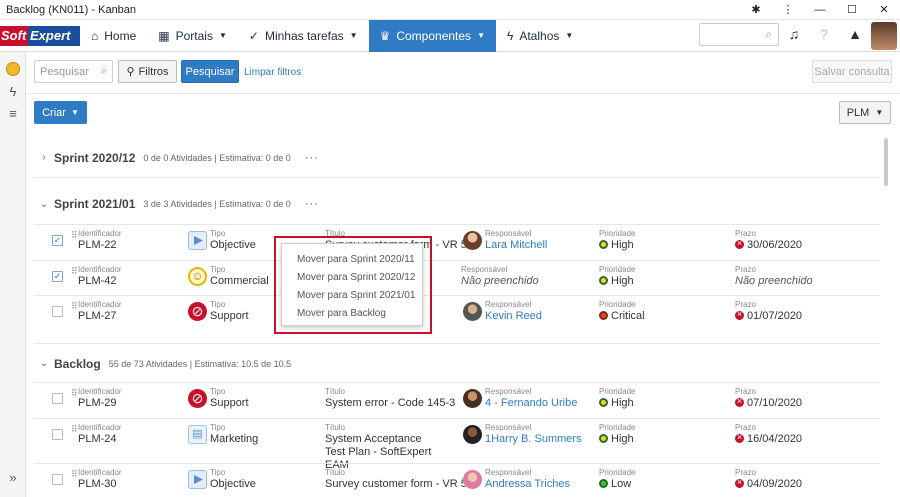 The width and height of the screenshot is (900, 497). I want to click on clear-filters-link: Limpar filtros, so click(272, 72).